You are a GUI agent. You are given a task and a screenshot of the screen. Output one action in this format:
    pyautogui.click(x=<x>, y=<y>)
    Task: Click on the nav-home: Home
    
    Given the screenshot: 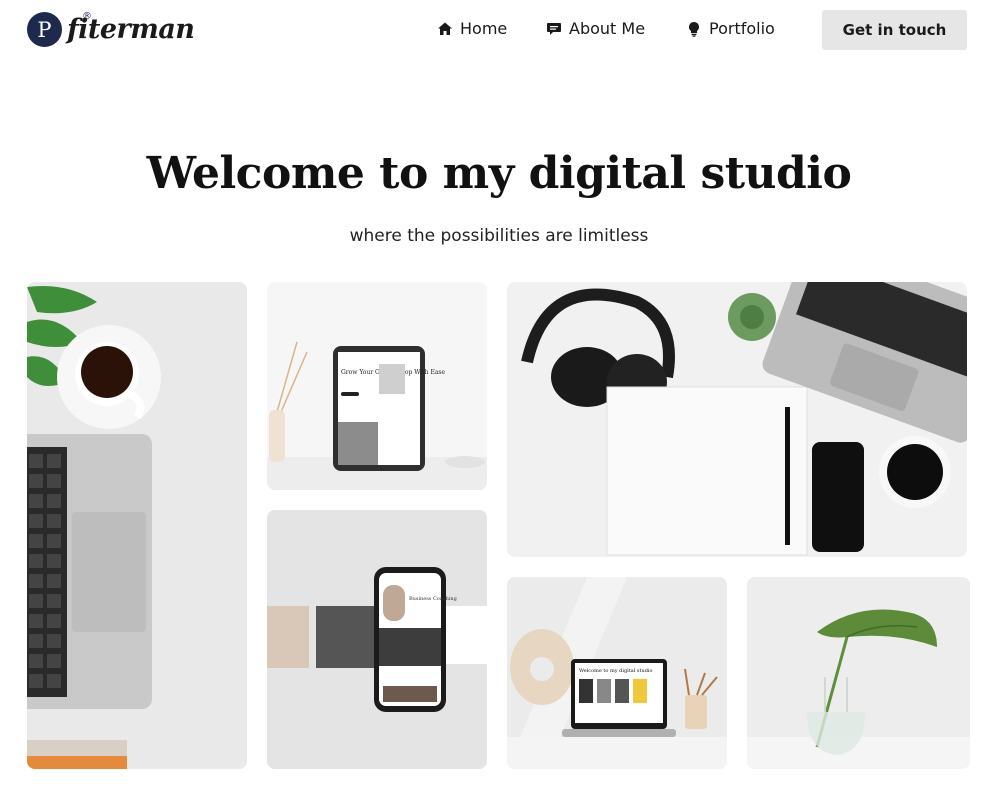 What is the action you would take?
    pyautogui.click(x=472, y=28)
    